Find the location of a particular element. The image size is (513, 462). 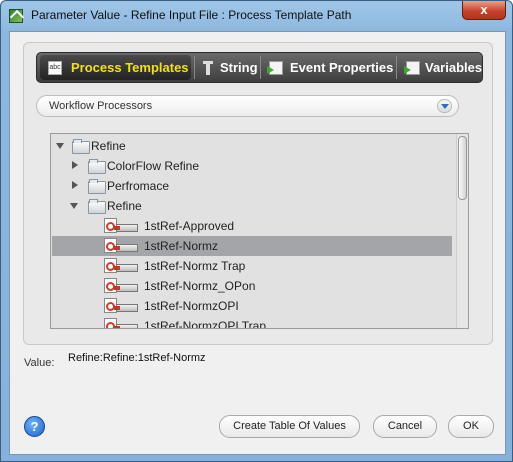

tree-node-label: Perfromace is located at coordinates (138, 186).